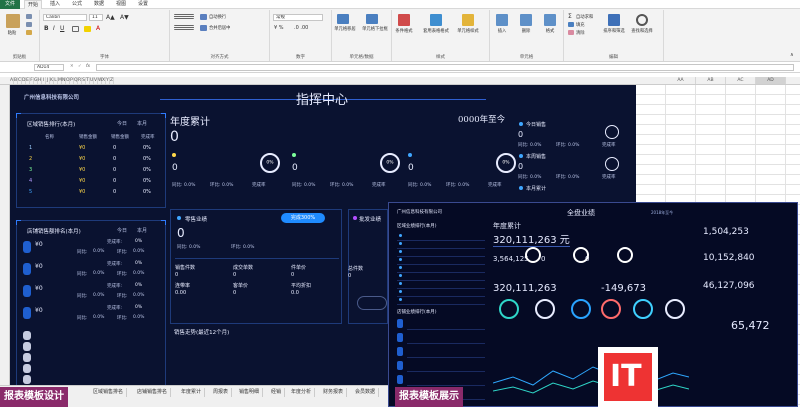 The image size is (800, 407). Describe the element at coordinates (298, 17) in the screenshot. I see `number-format-select: 常规` at that location.